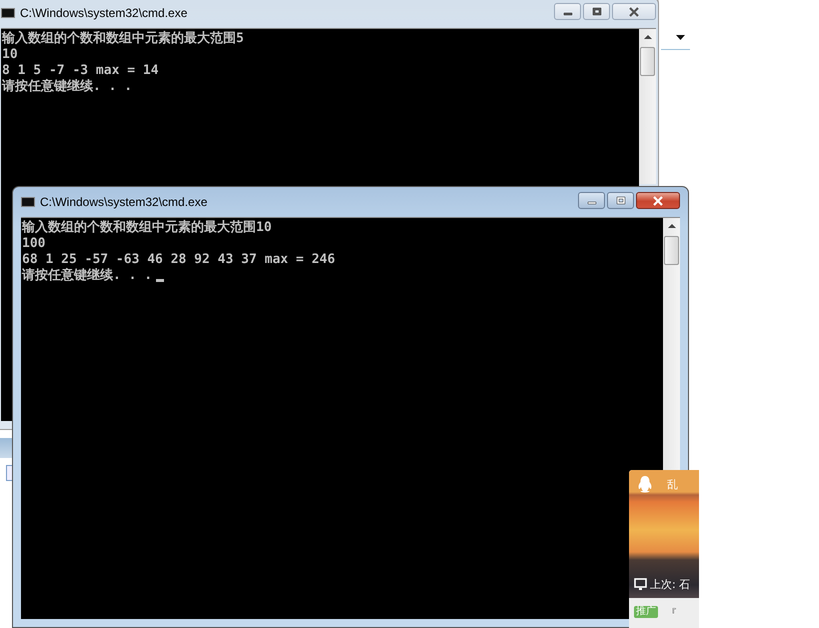  I want to click on monitor-icon, so click(640, 584).